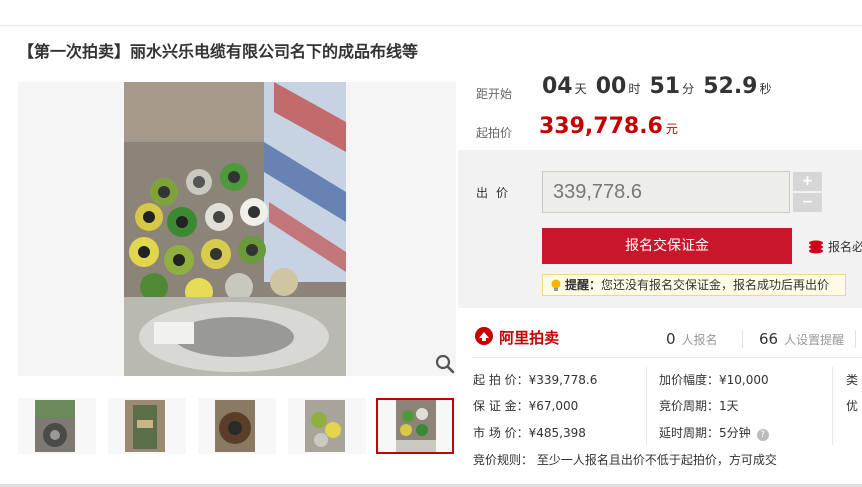 The height and width of the screenshot is (487, 862). What do you see at coordinates (852, 406) in the screenshot?
I see `detail-col3-b: 优` at bounding box center [852, 406].